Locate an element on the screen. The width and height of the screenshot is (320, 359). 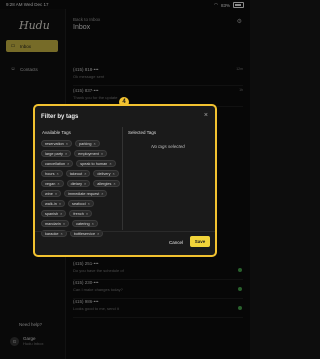
column-divider is located at coordinates (122, 178).